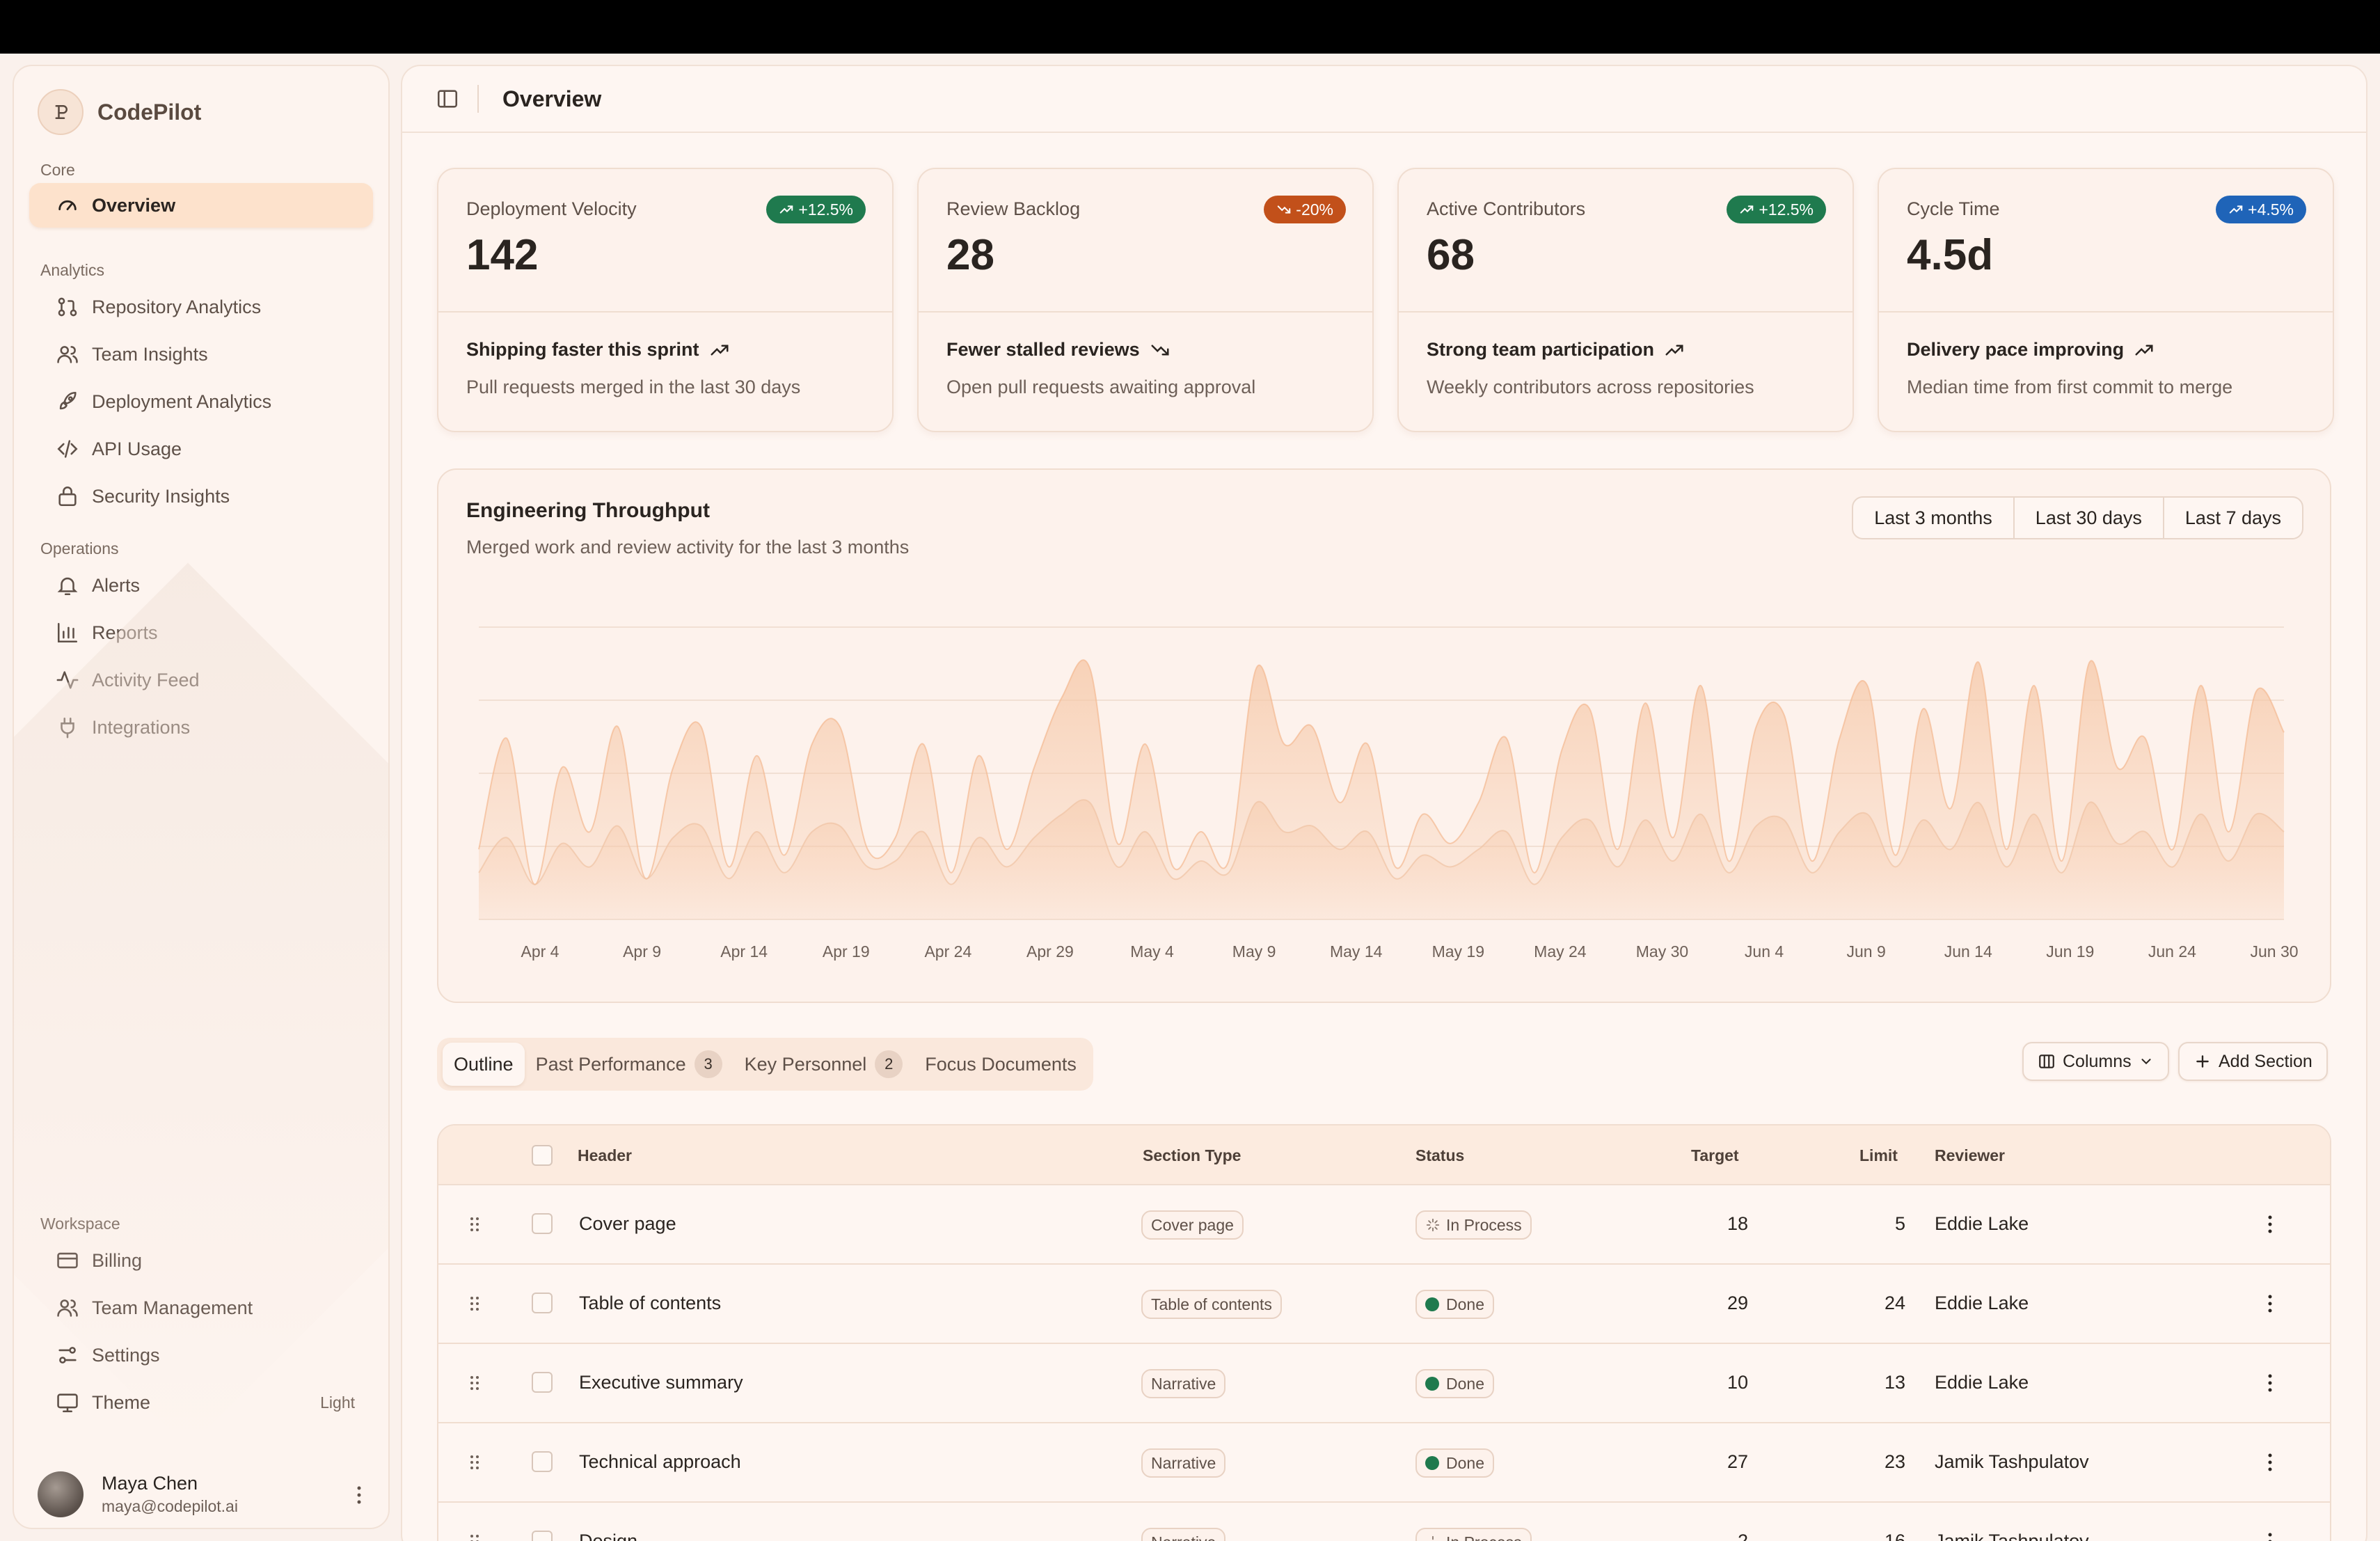 The image size is (2380, 1541). What do you see at coordinates (1713, 1462) in the screenshot?
I see `target-value: 27` at bounding box center [1713, 1462].